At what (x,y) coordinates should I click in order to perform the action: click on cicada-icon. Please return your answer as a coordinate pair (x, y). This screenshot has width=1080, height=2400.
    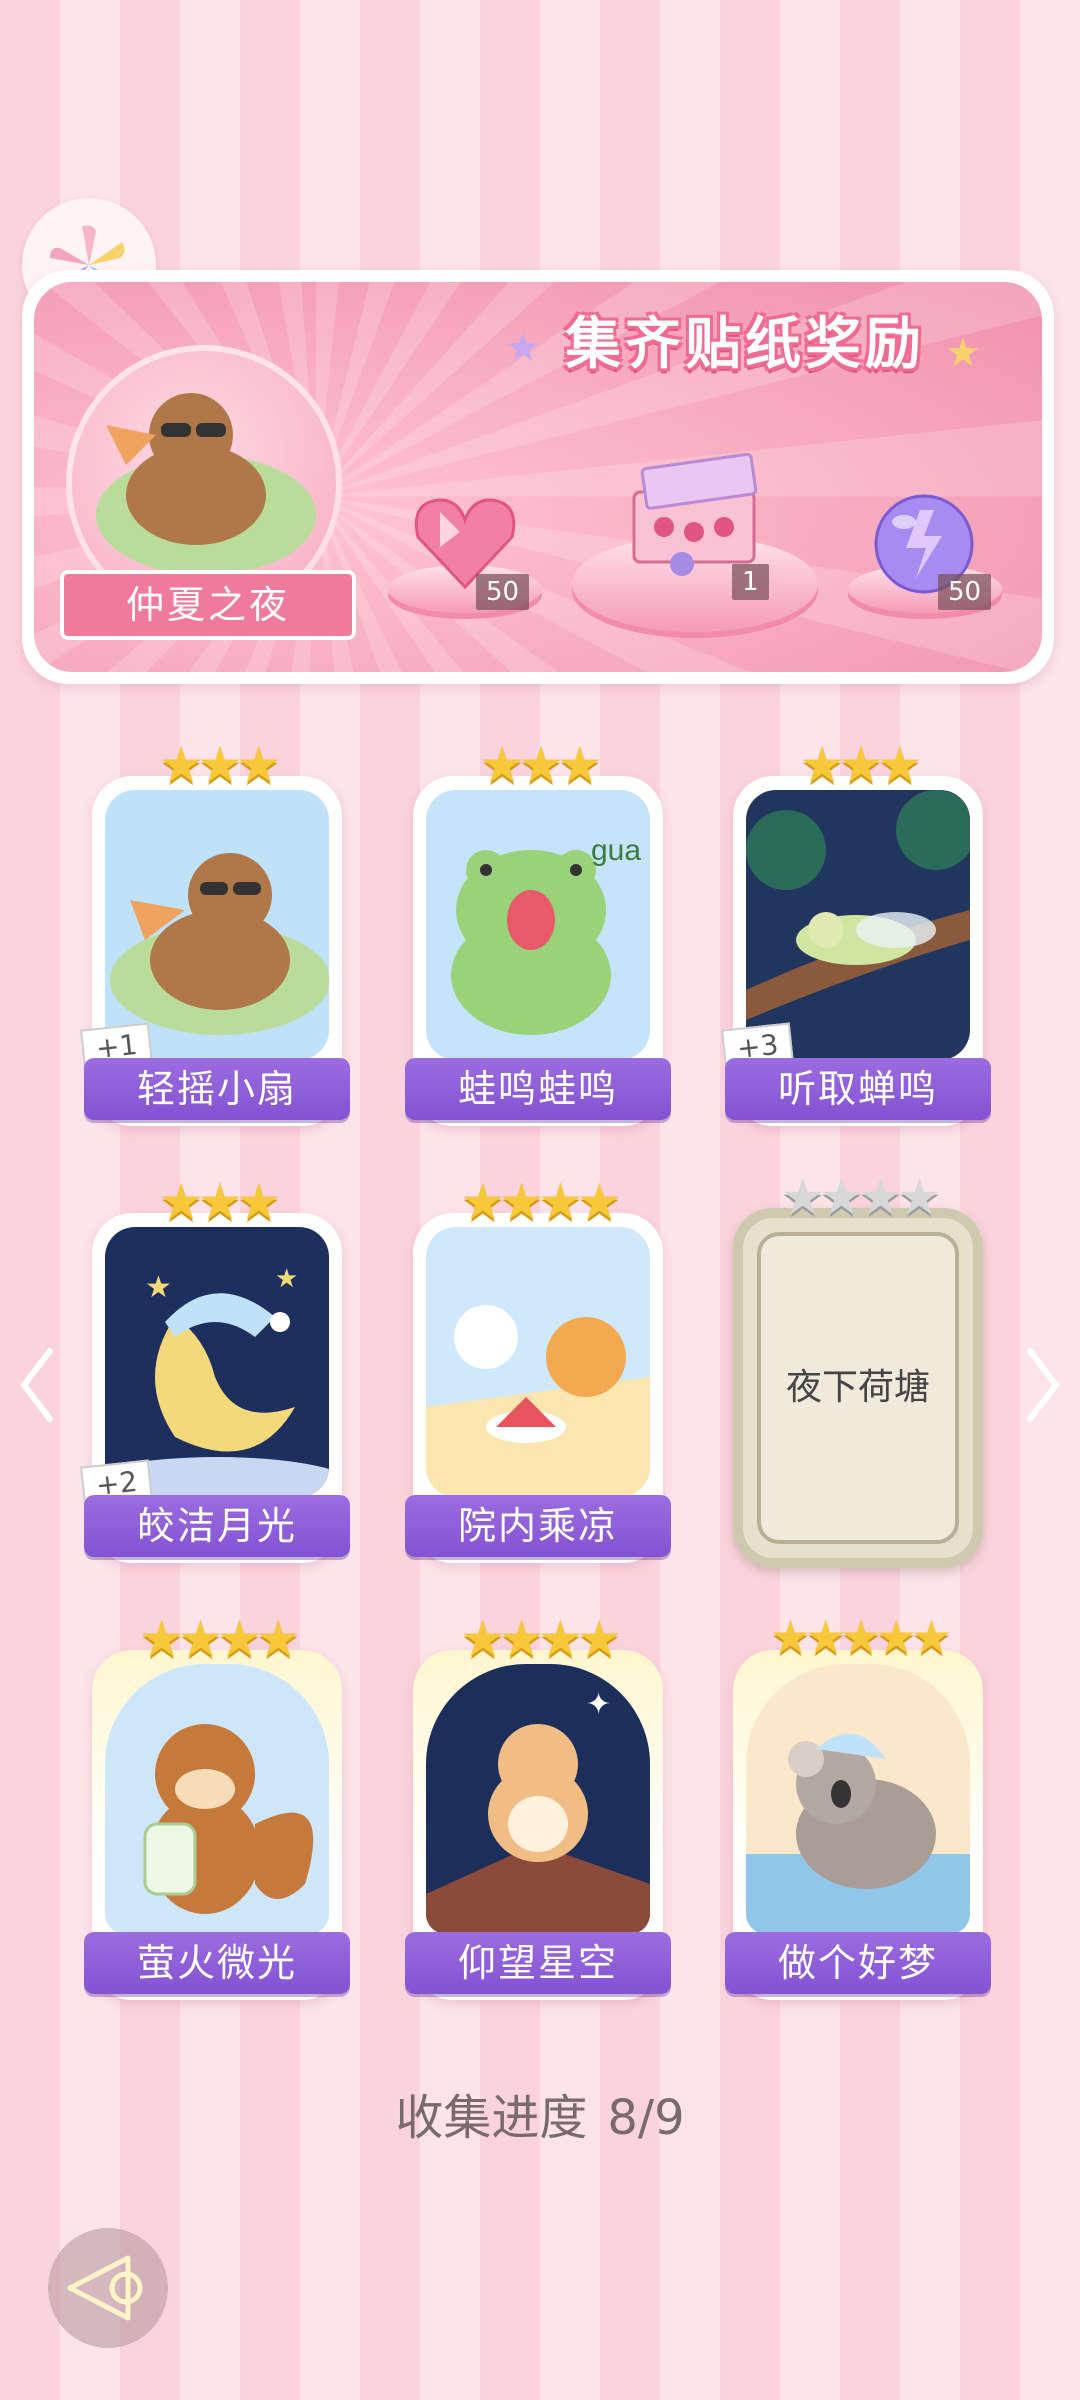
    Looking at the image, I should click on (858, 905).